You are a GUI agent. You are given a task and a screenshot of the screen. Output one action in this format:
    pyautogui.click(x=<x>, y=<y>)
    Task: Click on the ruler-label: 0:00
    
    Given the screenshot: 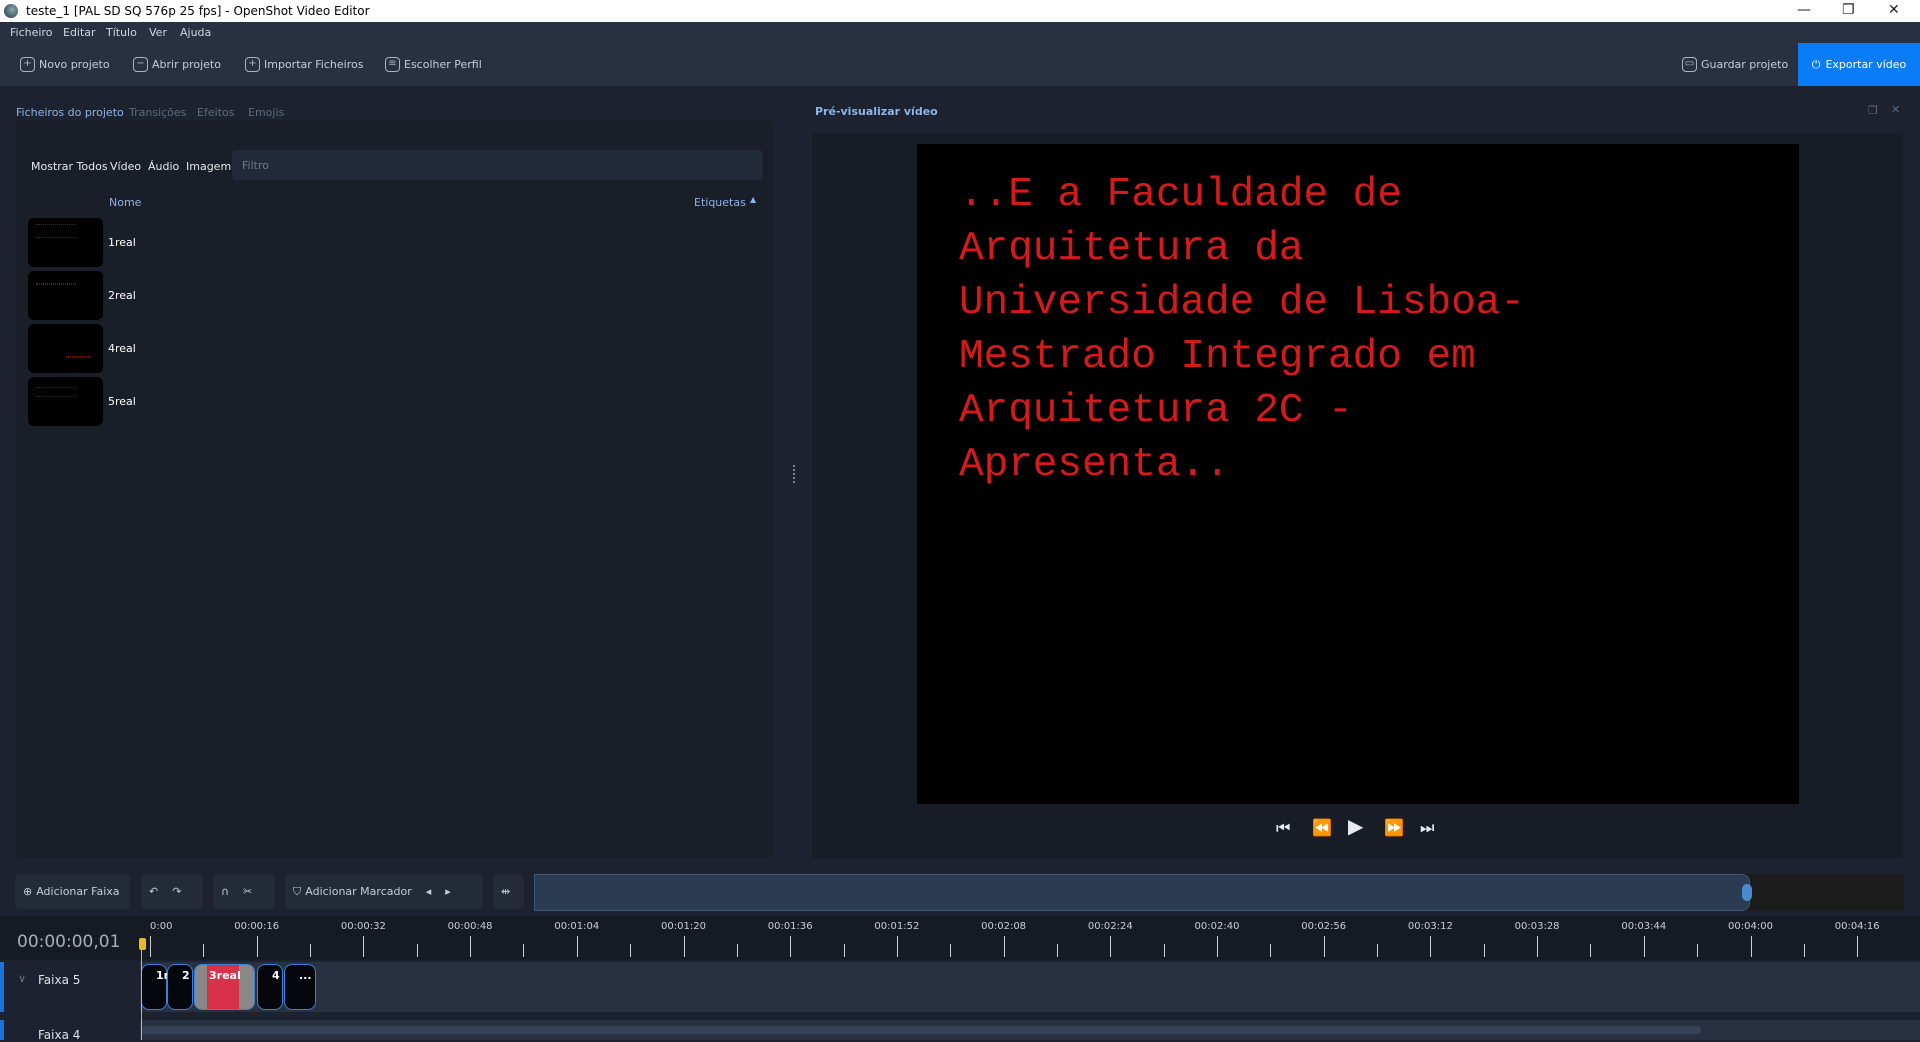 What is the action you would take?
    pyautogui.click(x=161, y=926)
    